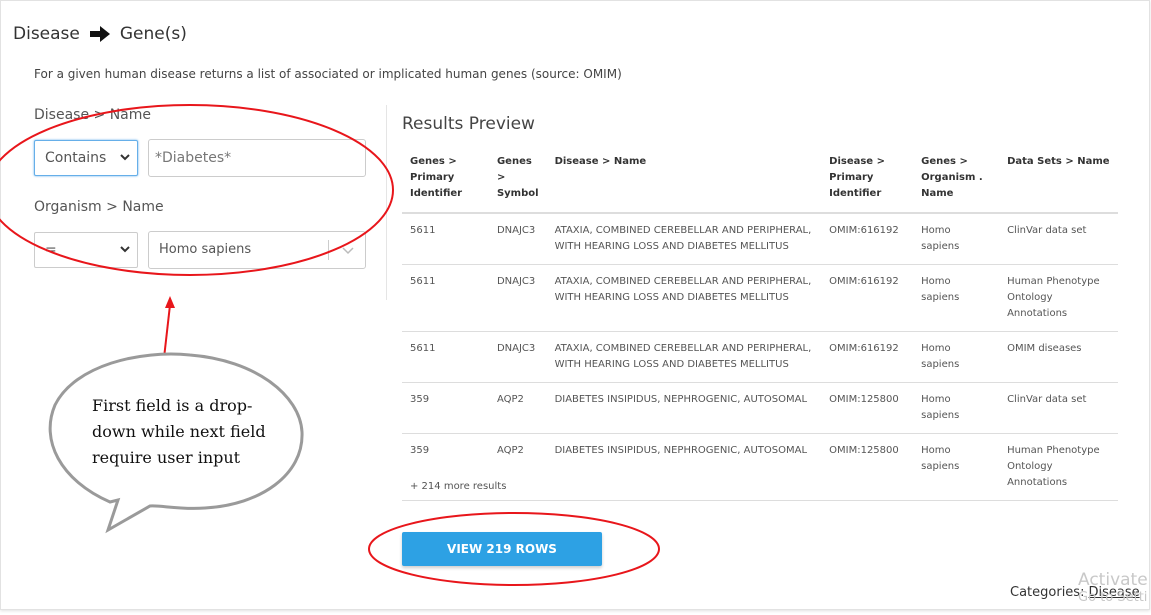  Describe the element at coordinates (92, 115) in the screenshot. I see `disease-name-label: Disease > Name` at that location.